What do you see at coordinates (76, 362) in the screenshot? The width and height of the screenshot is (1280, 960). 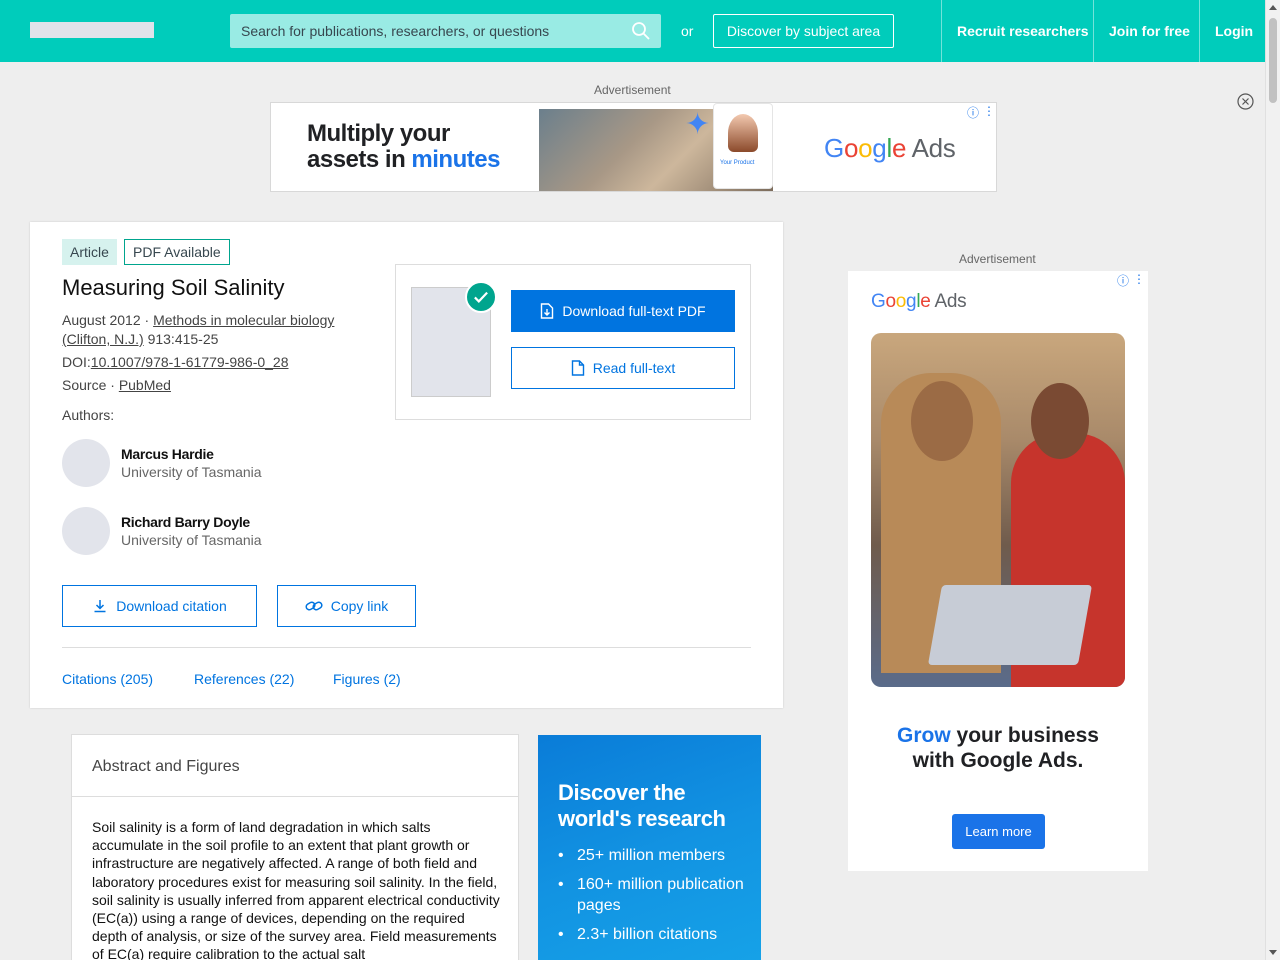 I see `doi-label: DOI:` at bounding box center [76, 362].